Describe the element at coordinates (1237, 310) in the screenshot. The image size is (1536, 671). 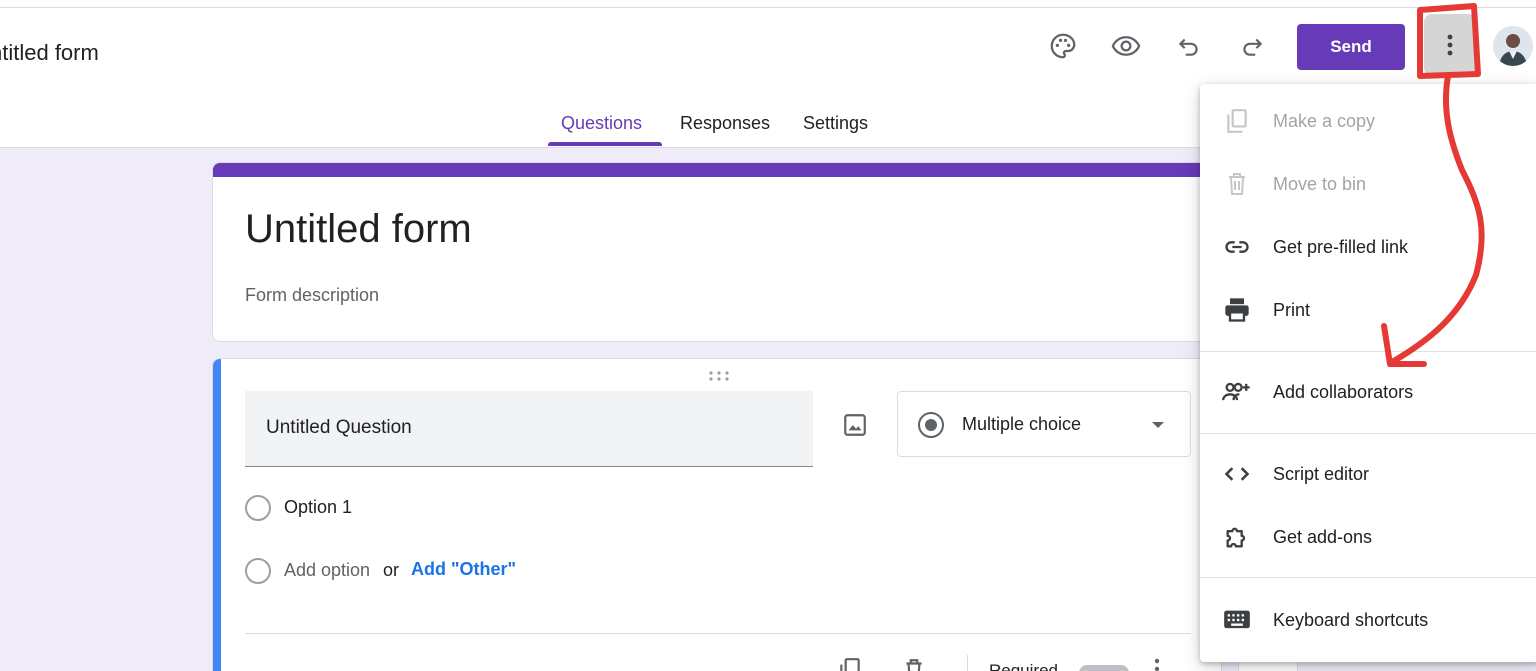
I see `print-icon` at that location.